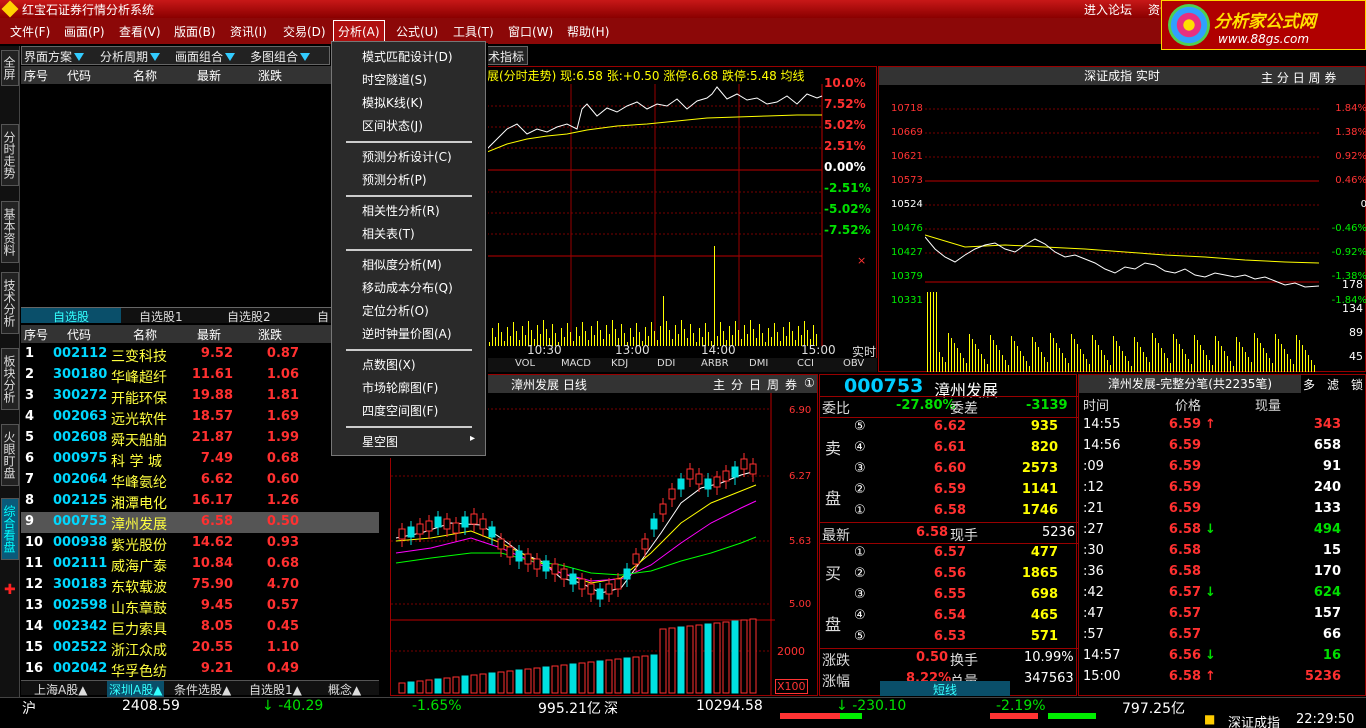 The width and height of the screenshot is (1366, 728). I want to click on candle-body, so click(690, 474).